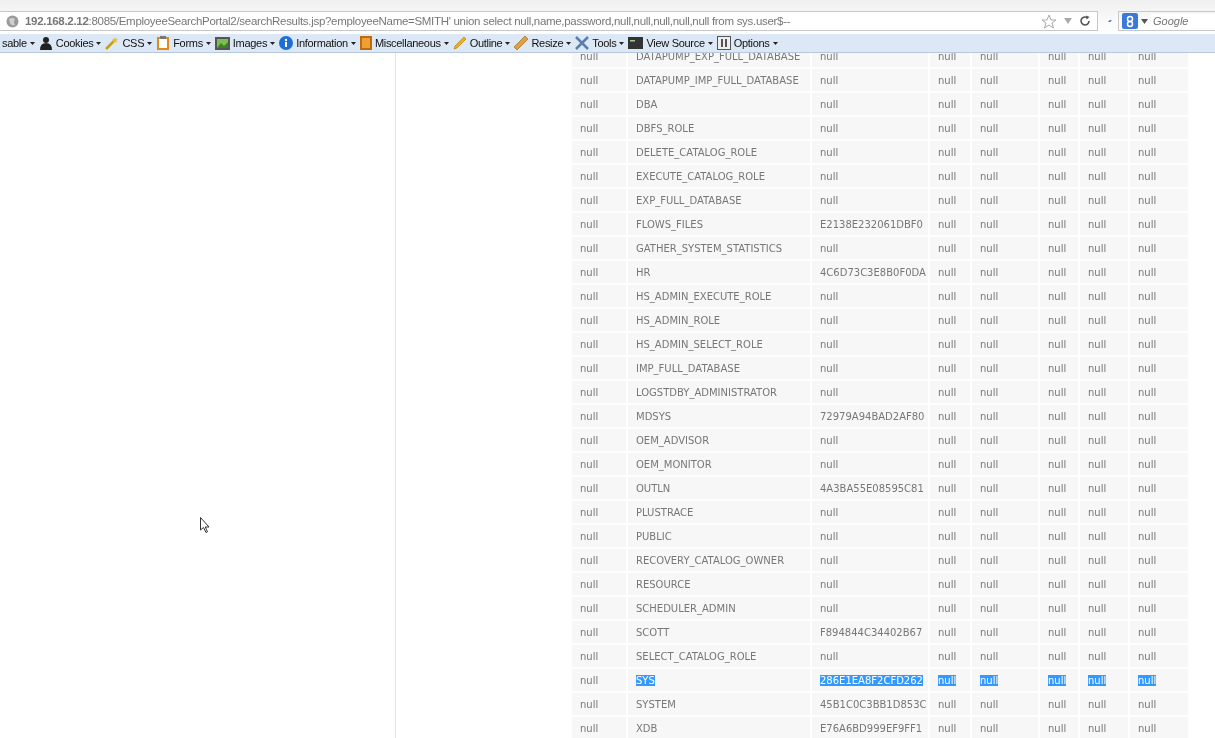 The image size is (1215, 738). I want to click on toolbar-menu: Resize, so click(543, 43).